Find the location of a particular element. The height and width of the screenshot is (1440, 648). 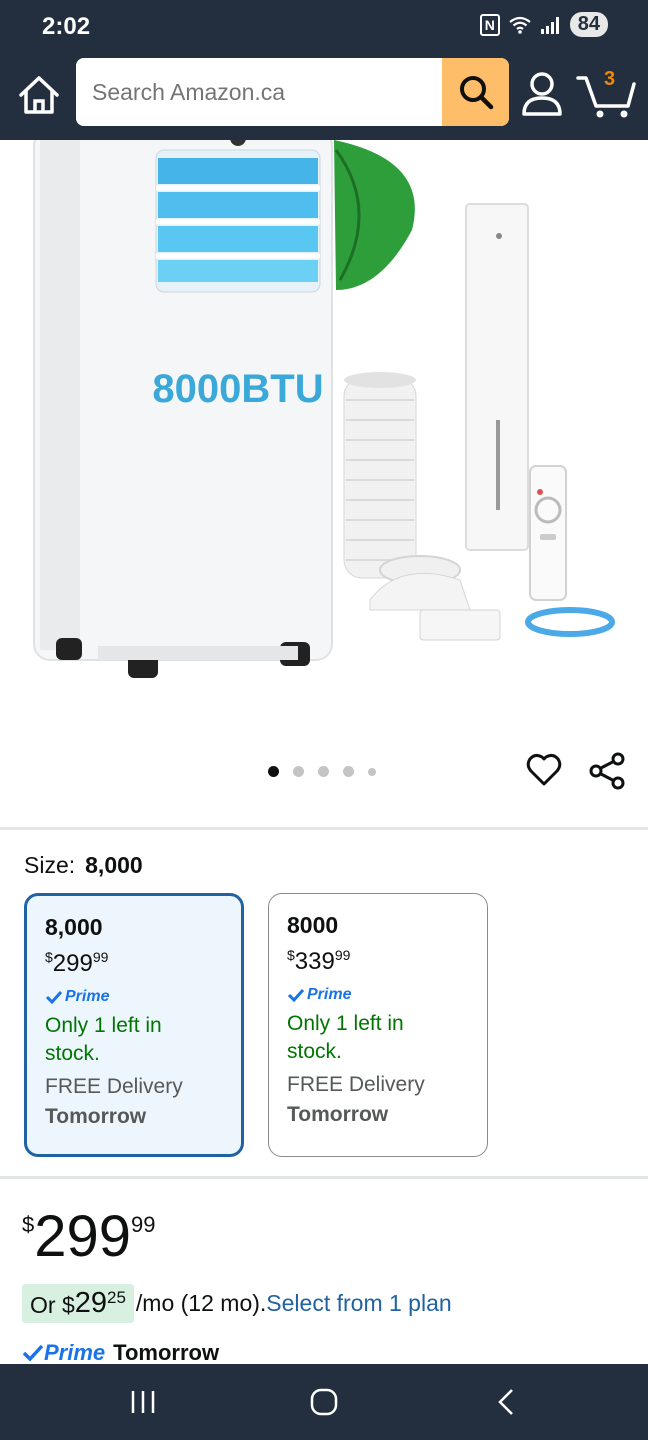

signal-icon is located at coordinates (549, 25).